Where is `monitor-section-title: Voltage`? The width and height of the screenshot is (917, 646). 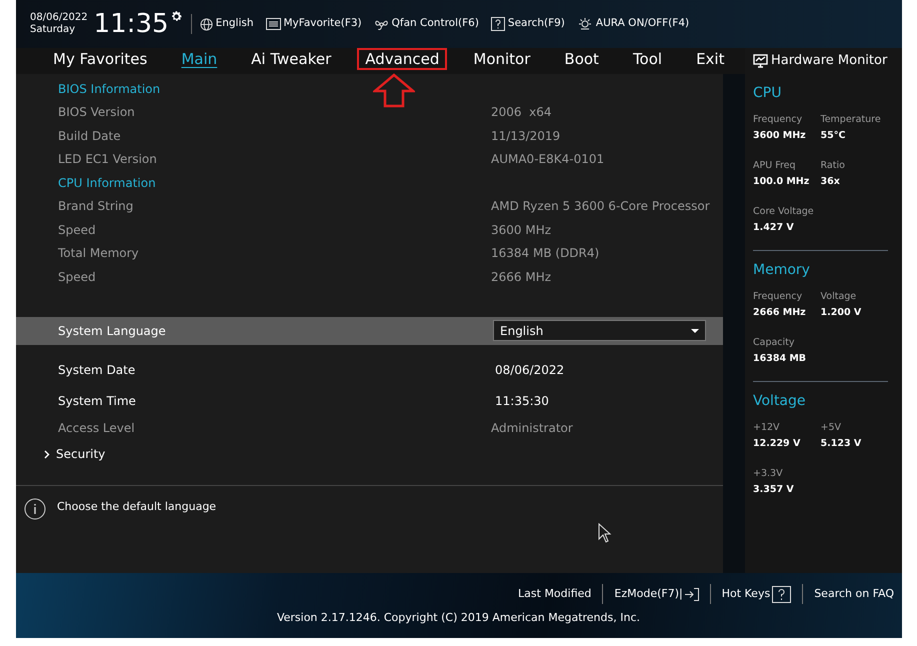
monitor-section-title: Voltage is located at coordinates (780, 401).